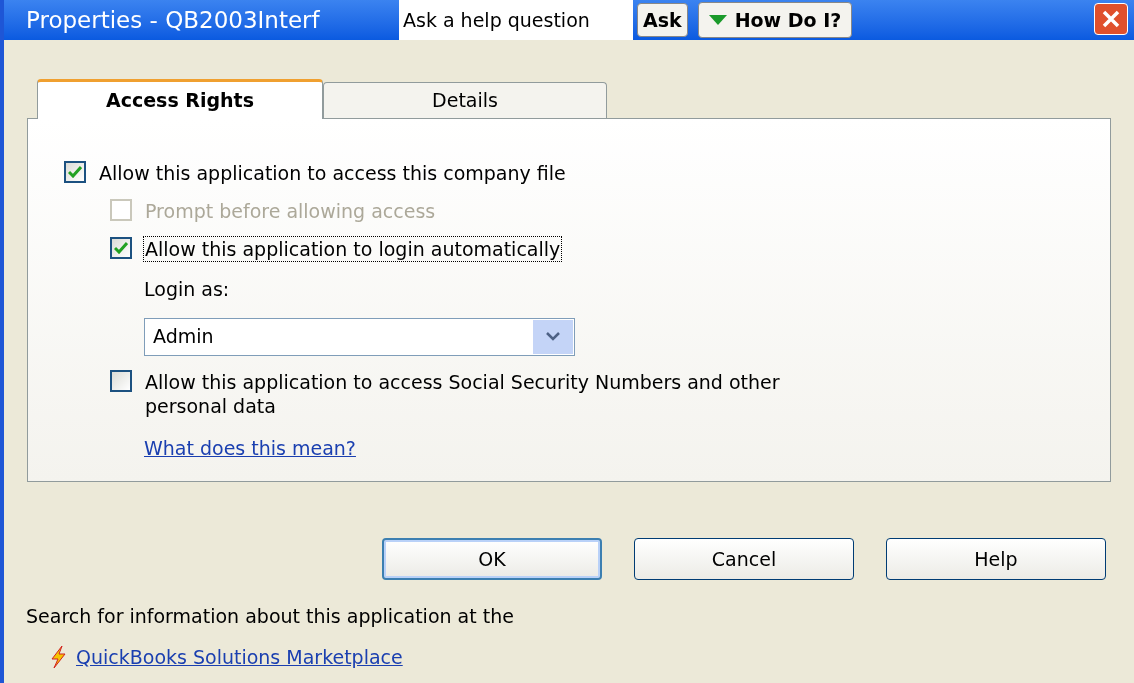 This screenshot has width=1134, height=683. What do you see at coordinates (717, 20) in the screenshot?
I see `caret-icon` at bounding box center [717, 20].